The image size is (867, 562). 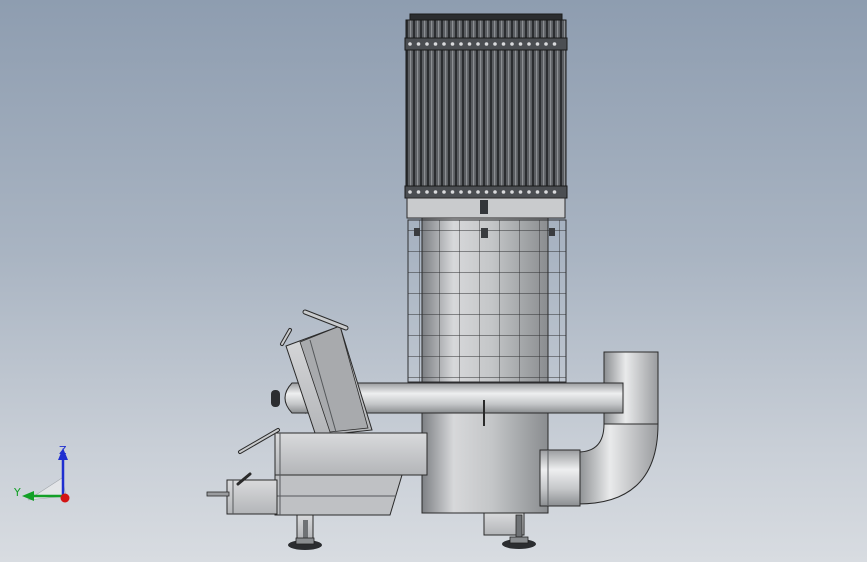 What do you see at coordinates (486, 116) in the screenshot?
I see `radiator-stack` at bounding box center [486, 116].